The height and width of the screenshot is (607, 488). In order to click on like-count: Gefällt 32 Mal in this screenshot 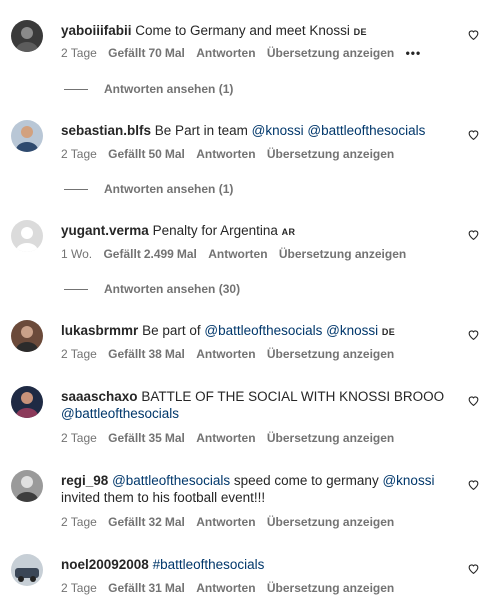, I will do `click(146, 522)`.